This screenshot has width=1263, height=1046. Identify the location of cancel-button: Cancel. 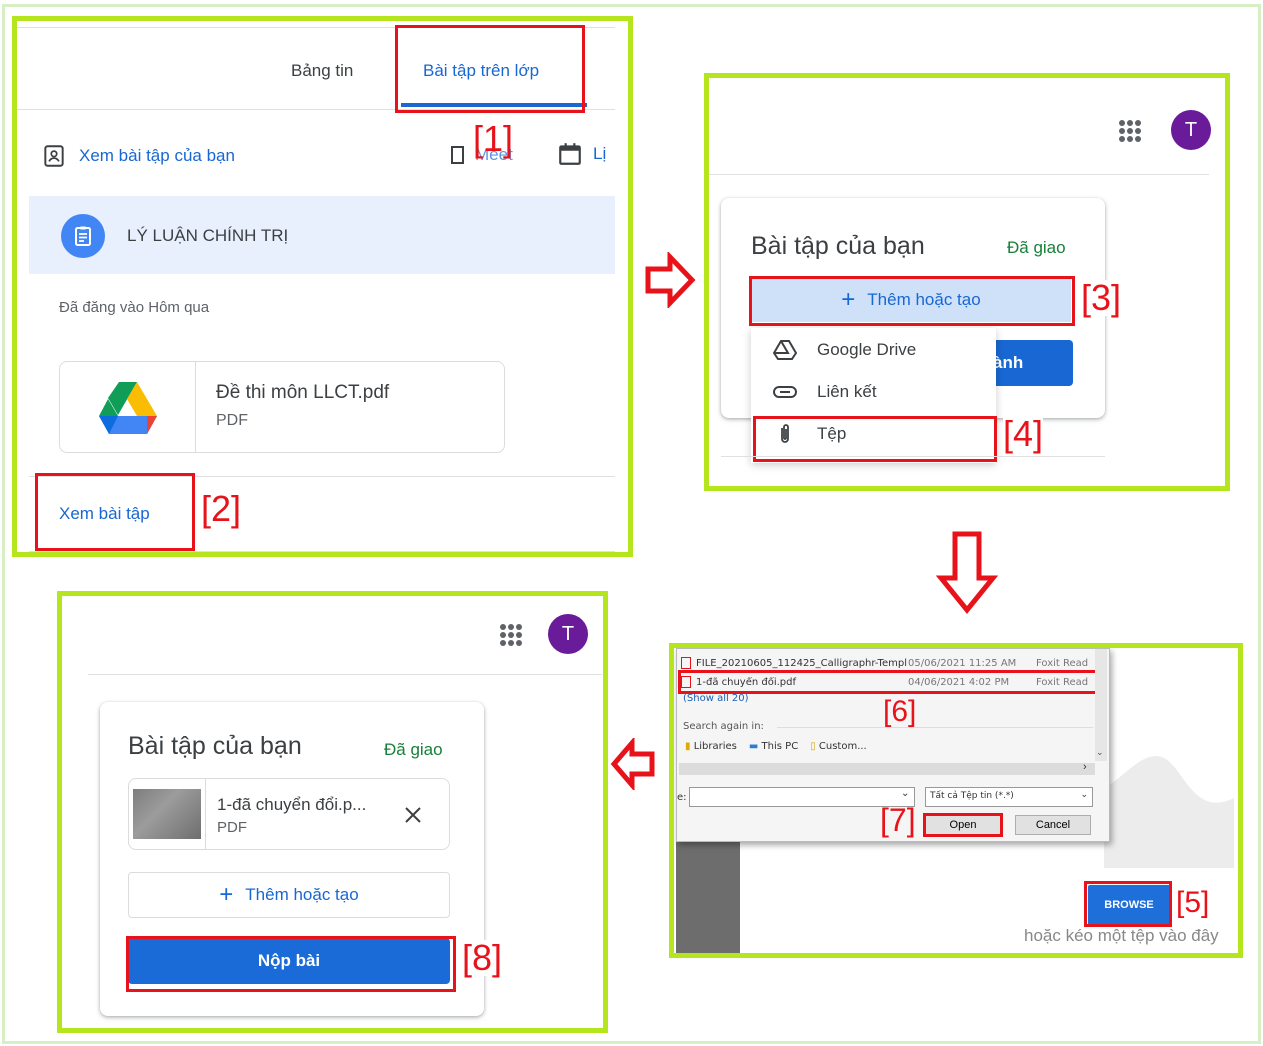
(1053, 825).